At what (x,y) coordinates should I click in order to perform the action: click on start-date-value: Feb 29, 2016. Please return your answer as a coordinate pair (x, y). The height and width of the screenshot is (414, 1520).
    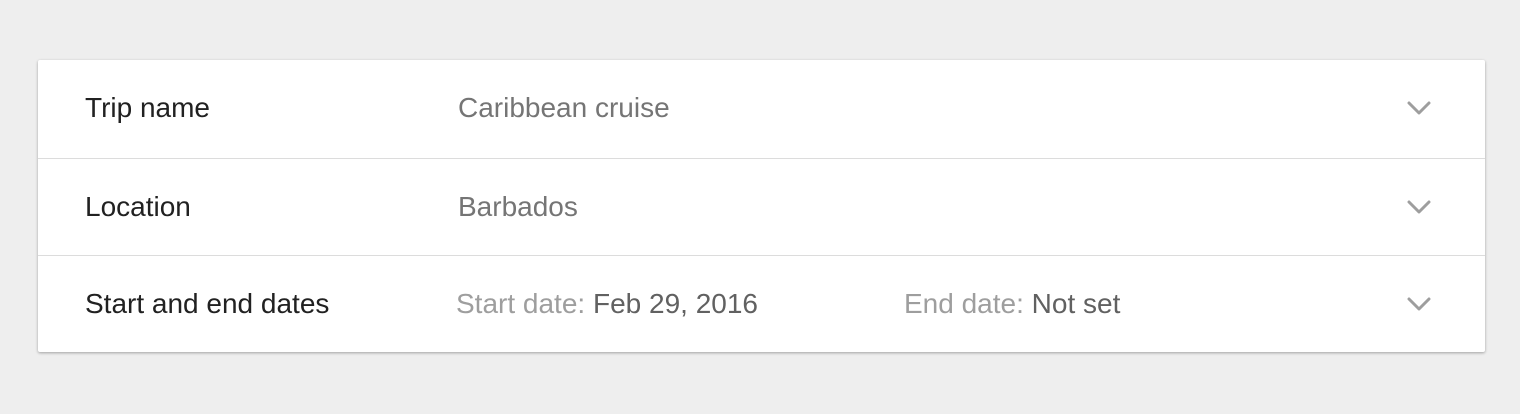
    Looking at the image, I should click on (675, 303).